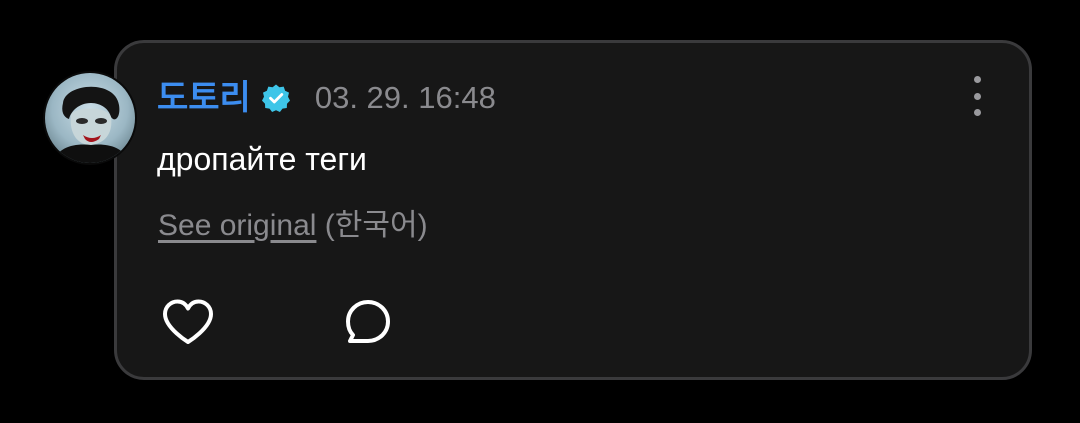  Describe the element at coordinates (405, 97) in the screenshot. I see `timestamp: 03. 29. 16:48` at that location.